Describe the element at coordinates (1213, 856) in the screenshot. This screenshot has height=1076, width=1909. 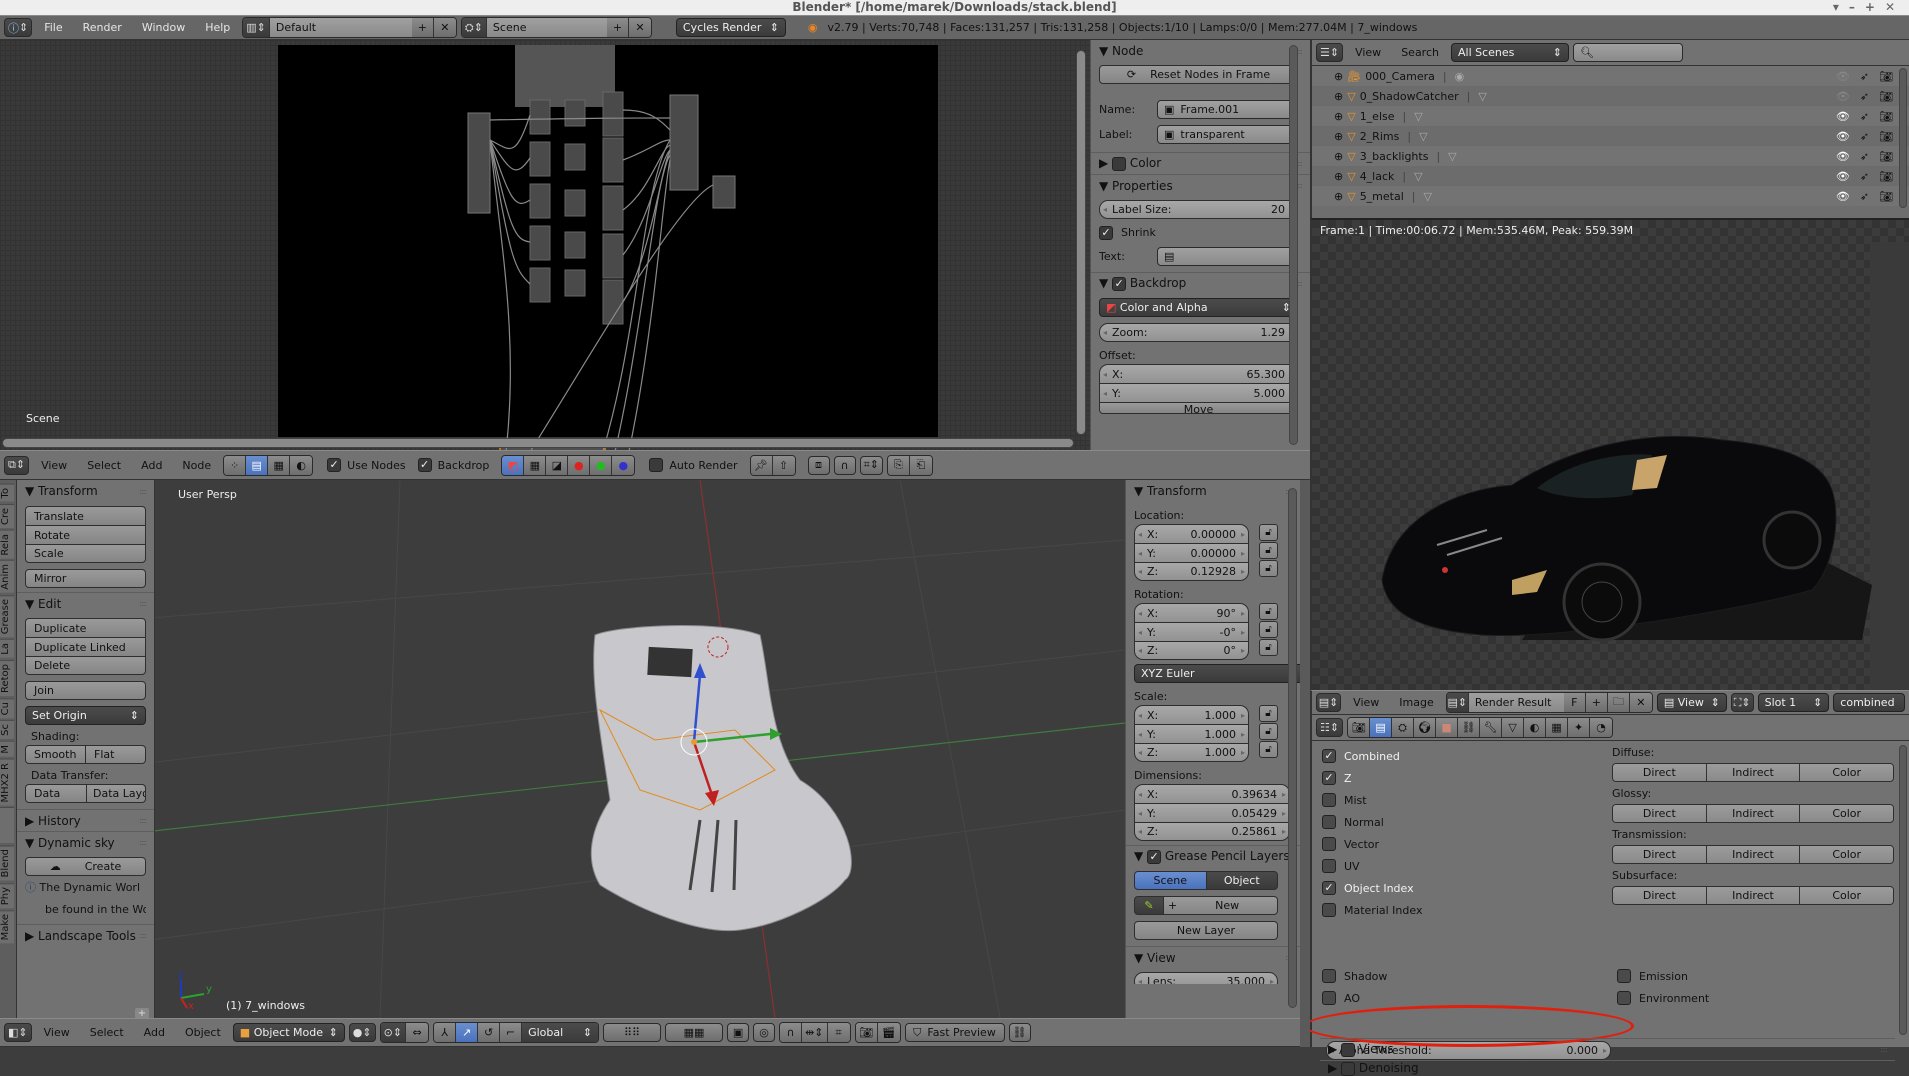
I see `grease-pencil-header: ▼ ✓ Grease Pencil Layers` at that location.